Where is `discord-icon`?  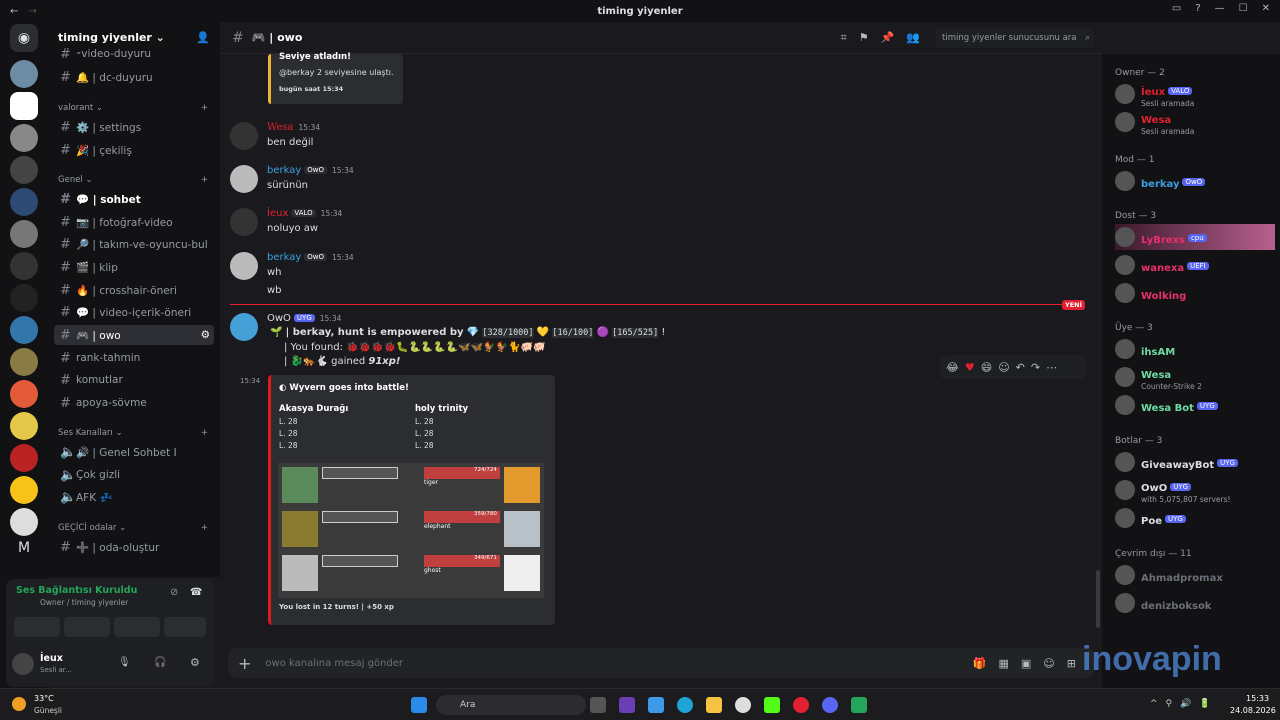
discord-icon is located at coordinates (830, 705).